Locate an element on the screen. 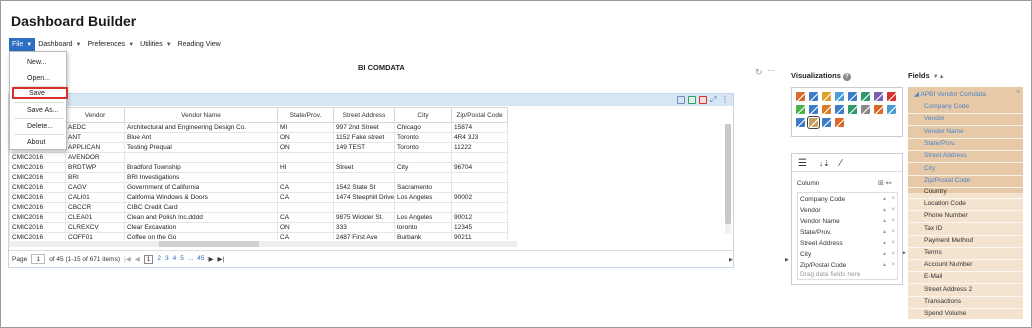 The height and width of the screenshot is (328, 1032). field-item: Location Code is located at coordinates (945, 204).